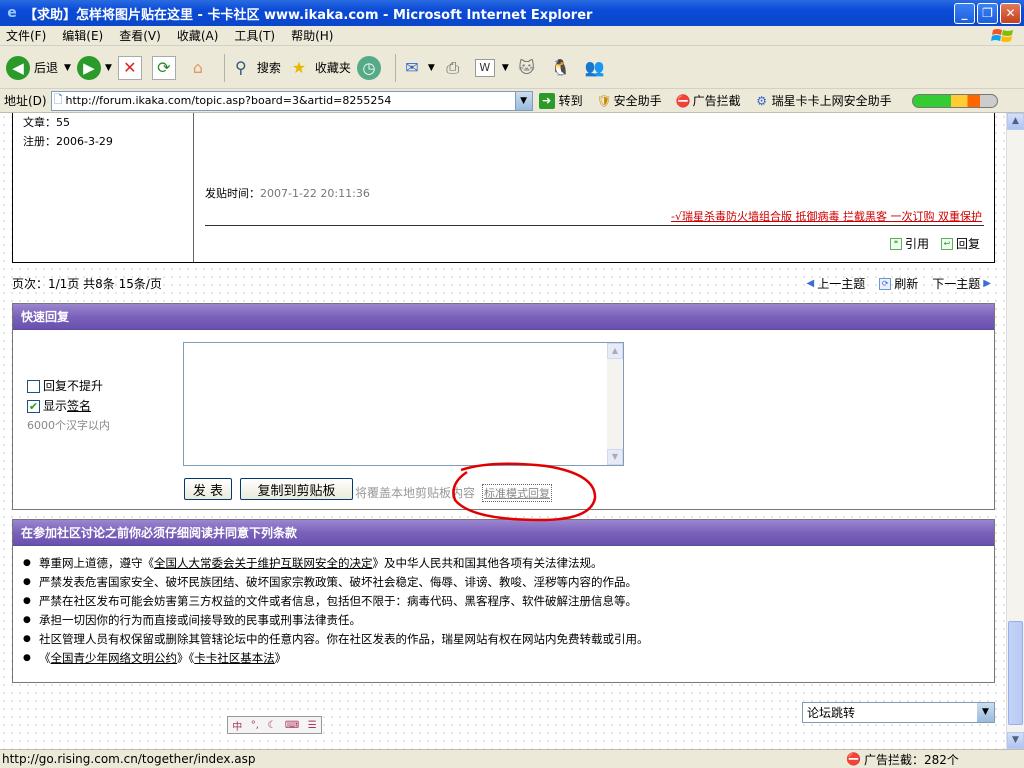  Describe the element at coordinates (594, 67) in the screenshot. I see `messenger-icon: 👥` at that location.